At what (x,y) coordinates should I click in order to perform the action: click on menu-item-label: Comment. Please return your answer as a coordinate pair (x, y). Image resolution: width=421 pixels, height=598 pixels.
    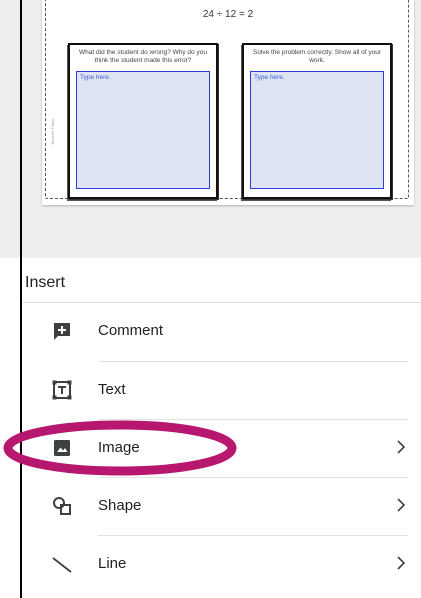
    Looking at the image, I should click on (131, 330).